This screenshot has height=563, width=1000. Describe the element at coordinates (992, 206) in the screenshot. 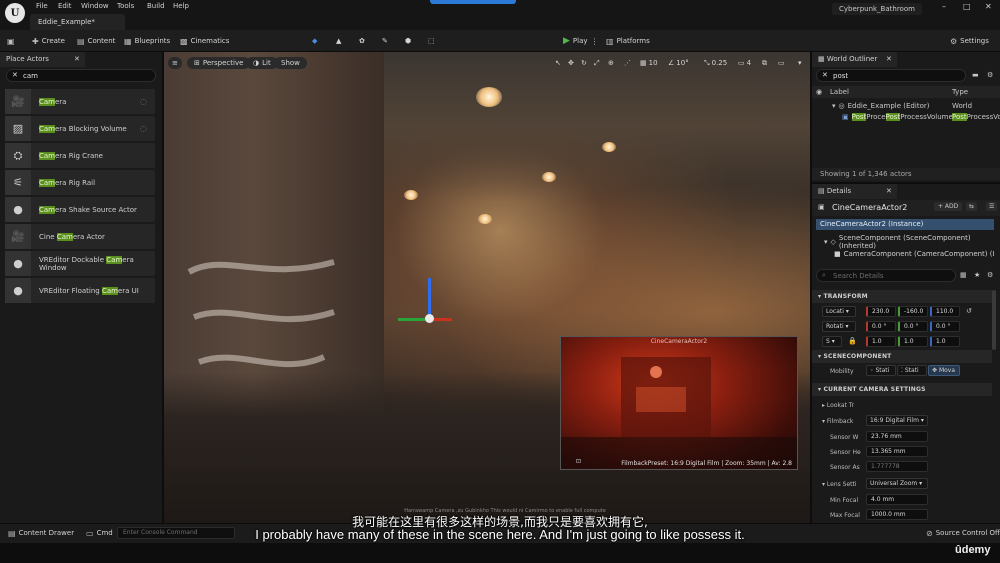

I see `tree-view-icon: ☰` at that location.